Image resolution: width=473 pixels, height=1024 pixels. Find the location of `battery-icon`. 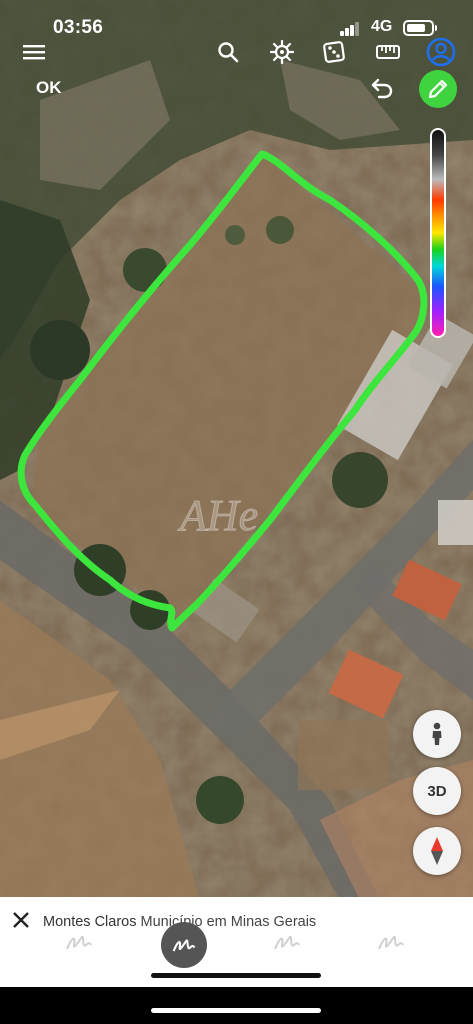

battery-icon is located at coordinates (420, 28).